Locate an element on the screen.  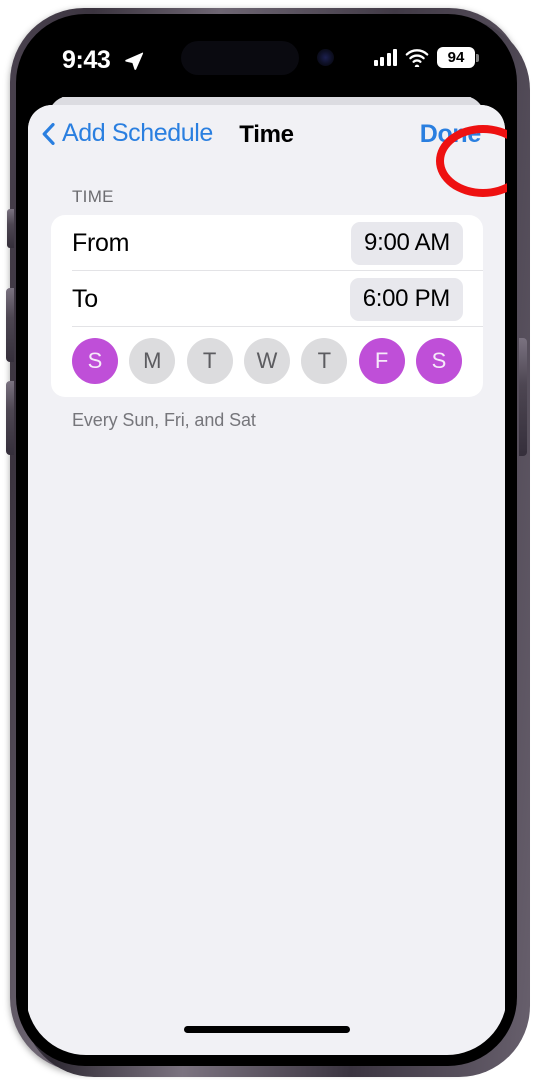
schedule-summary-note: Every Sun, Fri, and Sat is located at coordinates (164, 420).